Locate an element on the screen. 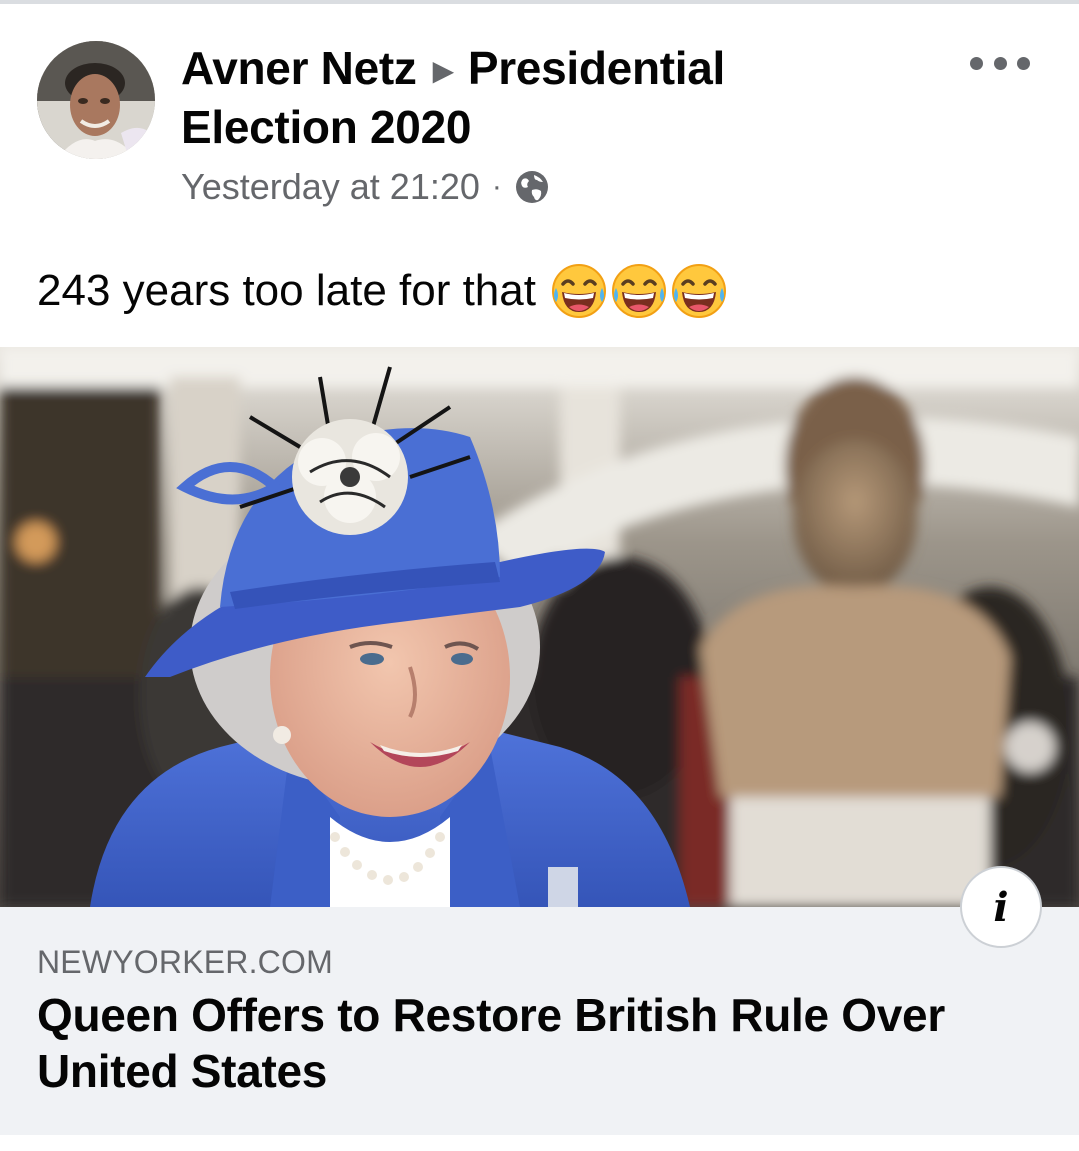  info-button: i is located at coordinates (1001, 907).